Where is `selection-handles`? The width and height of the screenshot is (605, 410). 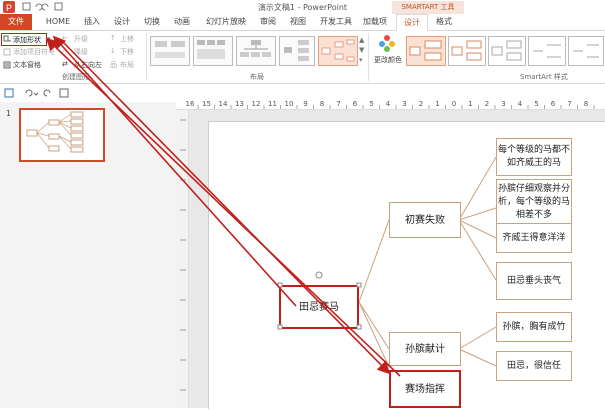
selection-handles is located at coordinates (319, 300).